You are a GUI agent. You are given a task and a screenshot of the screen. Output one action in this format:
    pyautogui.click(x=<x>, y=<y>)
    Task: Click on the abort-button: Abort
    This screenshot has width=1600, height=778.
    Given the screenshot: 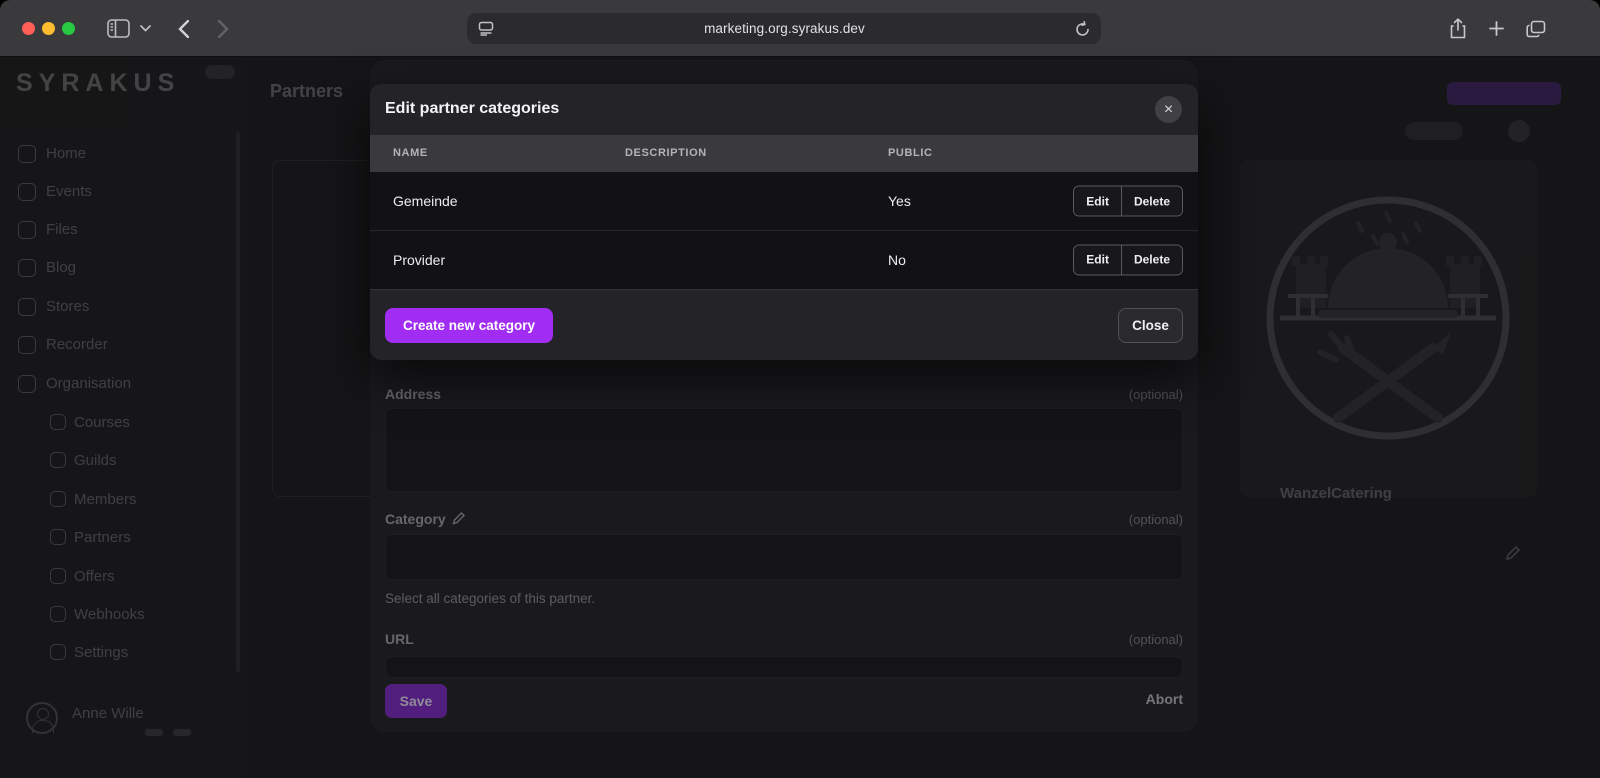 What is the action you would take?
    pyautogui.click(x=1164, y=699)
    